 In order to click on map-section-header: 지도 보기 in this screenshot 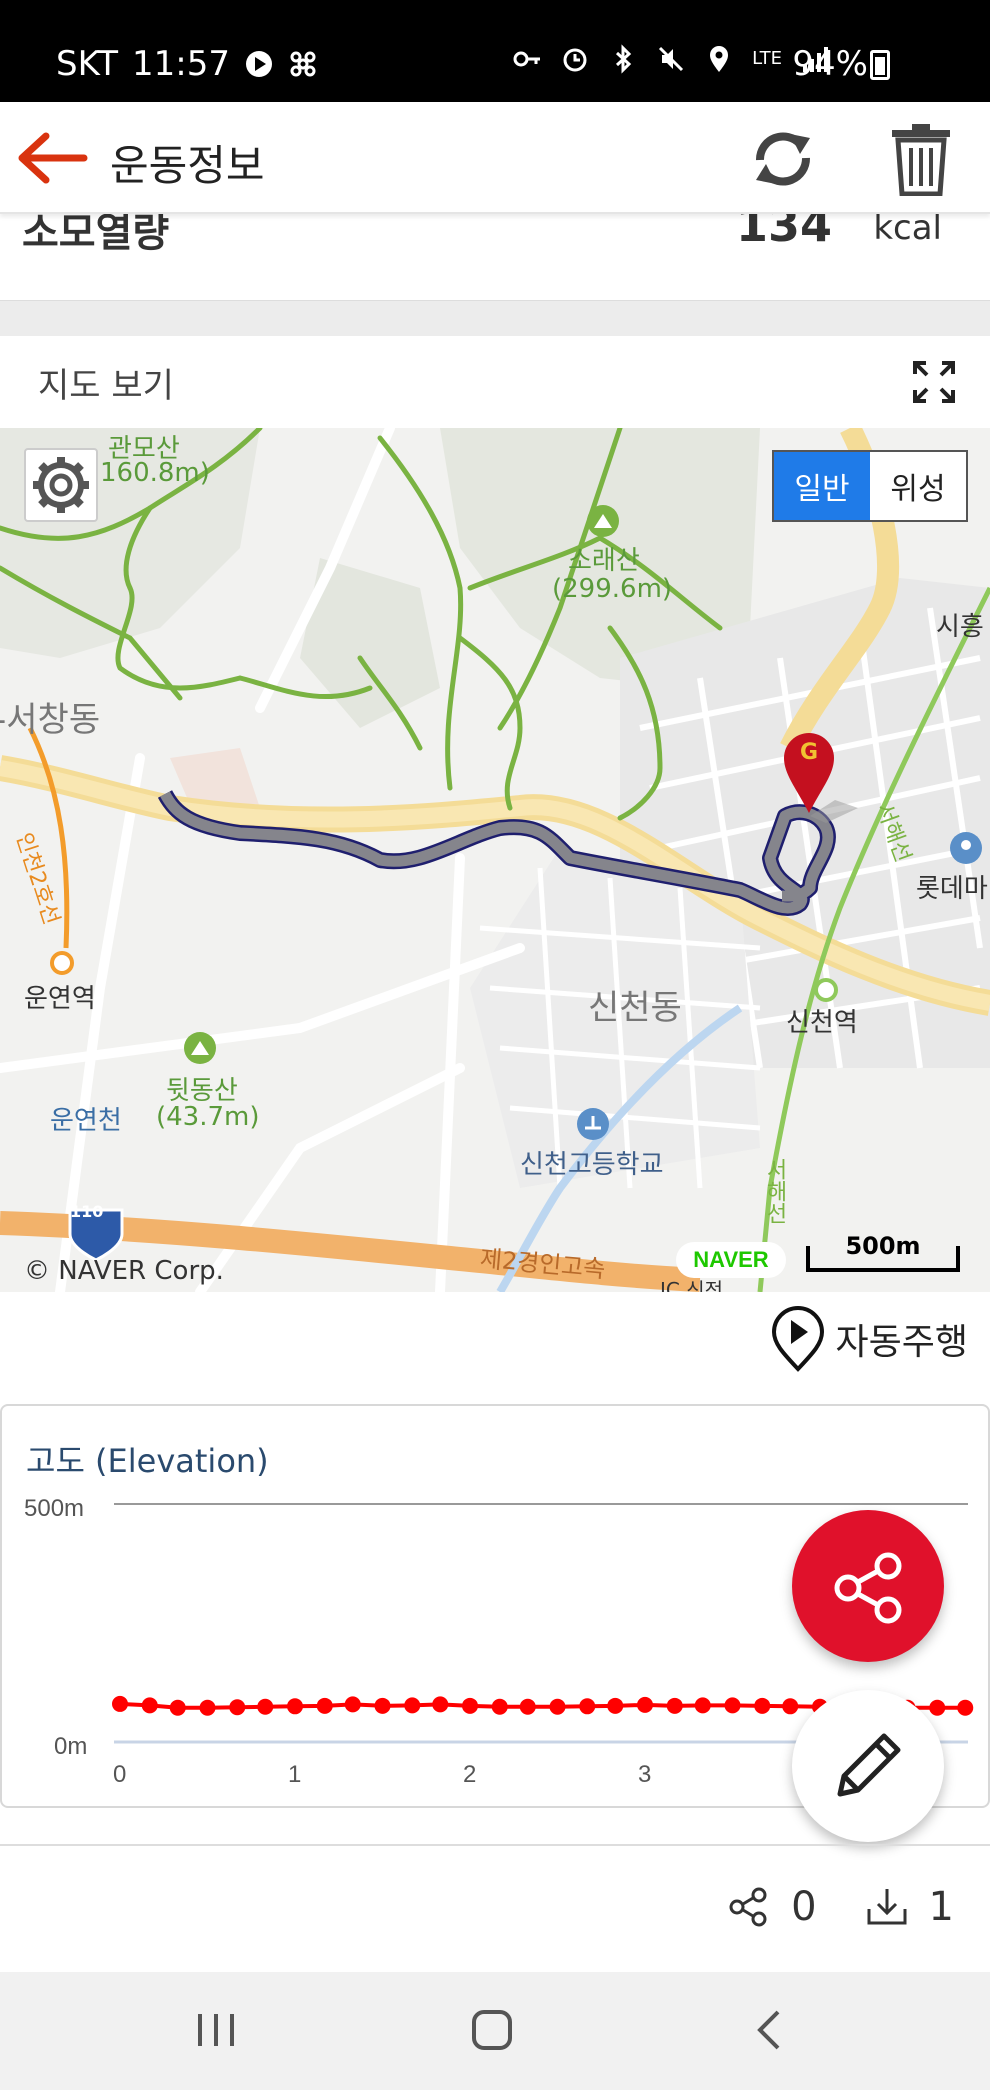, I will do `click(495, 382)`.